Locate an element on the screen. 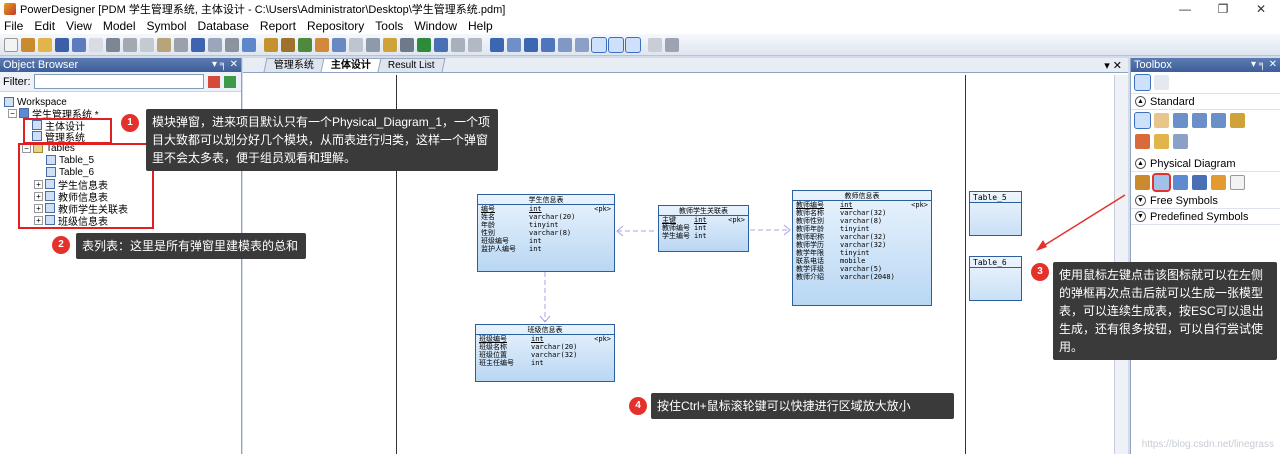 The width and height of the screenshot is (1280, 454). entity-row: 性别 varchar(8) is located at coordinates (546, 233).